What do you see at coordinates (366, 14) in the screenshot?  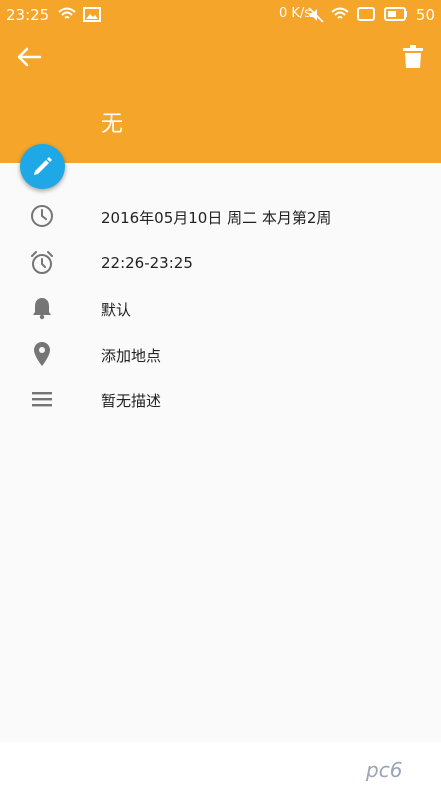 I see `screen-icon` at bounding box center [366, 14].